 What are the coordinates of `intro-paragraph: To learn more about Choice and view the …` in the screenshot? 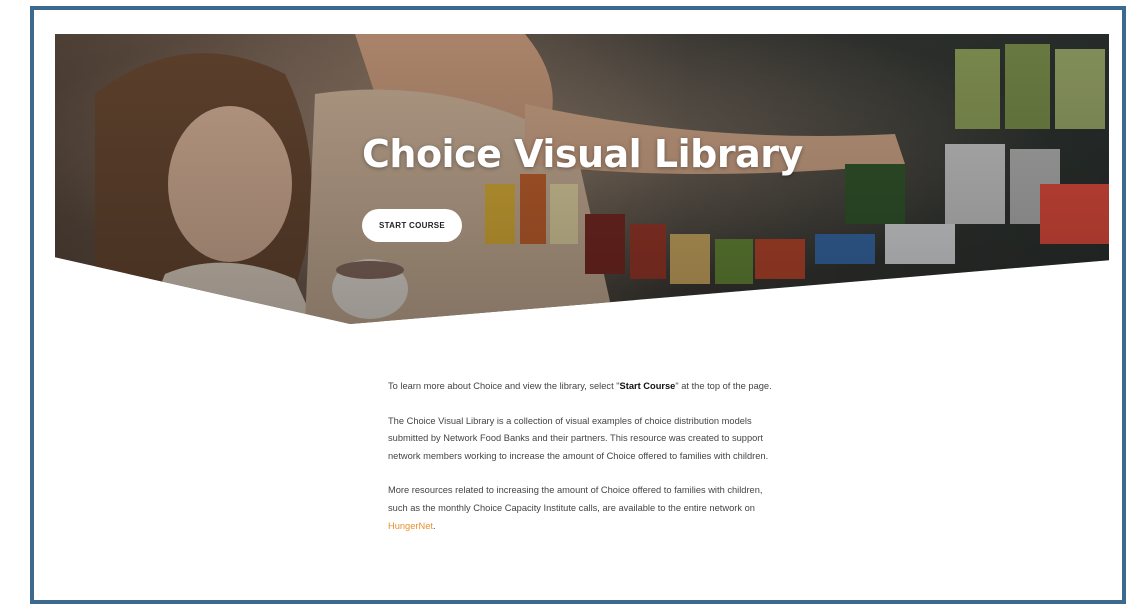 It's located at (580, 386).